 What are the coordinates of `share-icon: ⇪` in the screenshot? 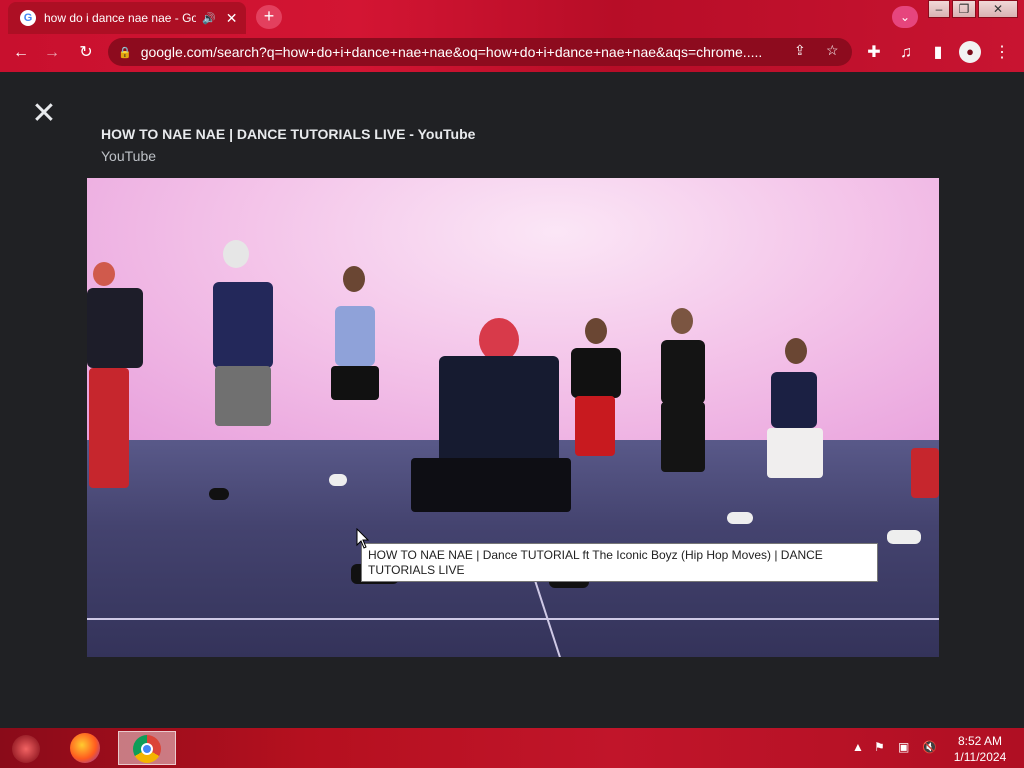 It's located at (800, 50).